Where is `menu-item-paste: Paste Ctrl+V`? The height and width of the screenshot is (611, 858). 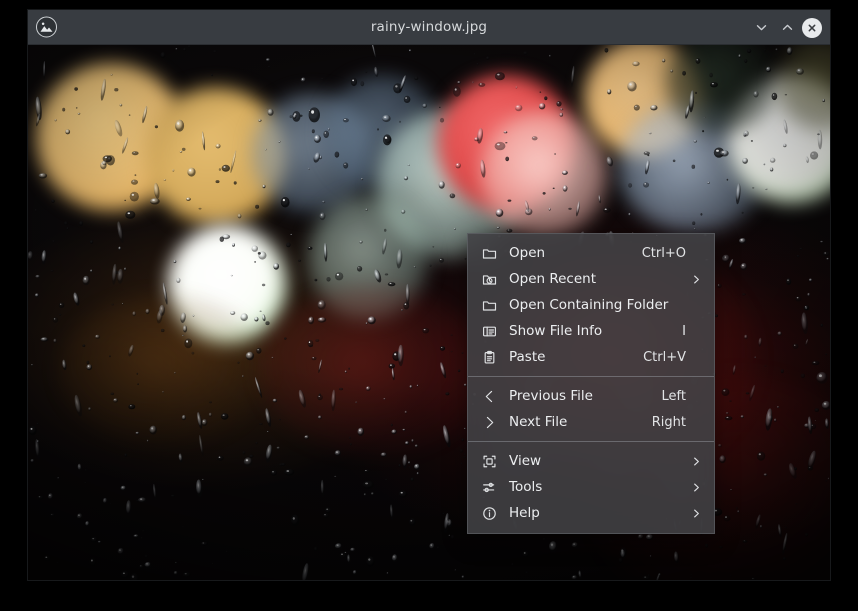 menu-item-paste: Paste Ctrl+V is located at coordinates (591, 357).